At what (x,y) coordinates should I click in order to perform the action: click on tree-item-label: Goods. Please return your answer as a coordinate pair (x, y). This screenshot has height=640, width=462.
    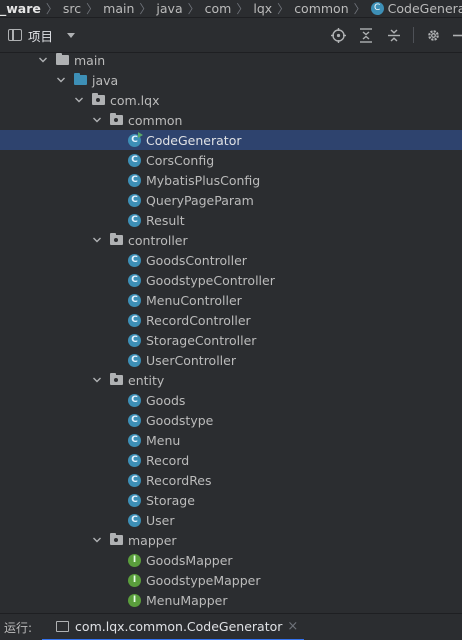
    Looking at the image, I should click on (166, 400).